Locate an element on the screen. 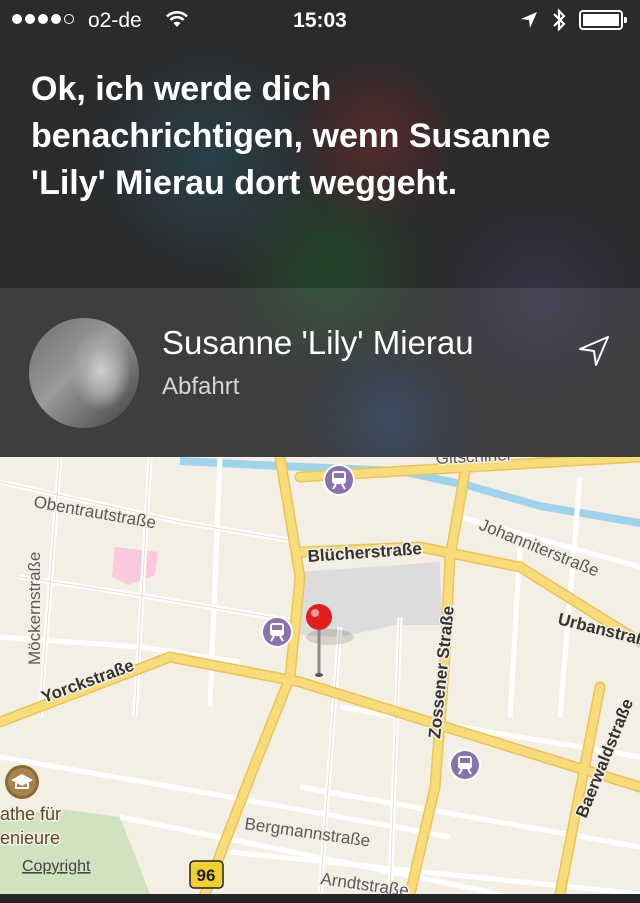 The width and height of the screenshot is (640, 903). contact-name: Susanne 'Lily' Mierau is located at coordinates (318, 342).